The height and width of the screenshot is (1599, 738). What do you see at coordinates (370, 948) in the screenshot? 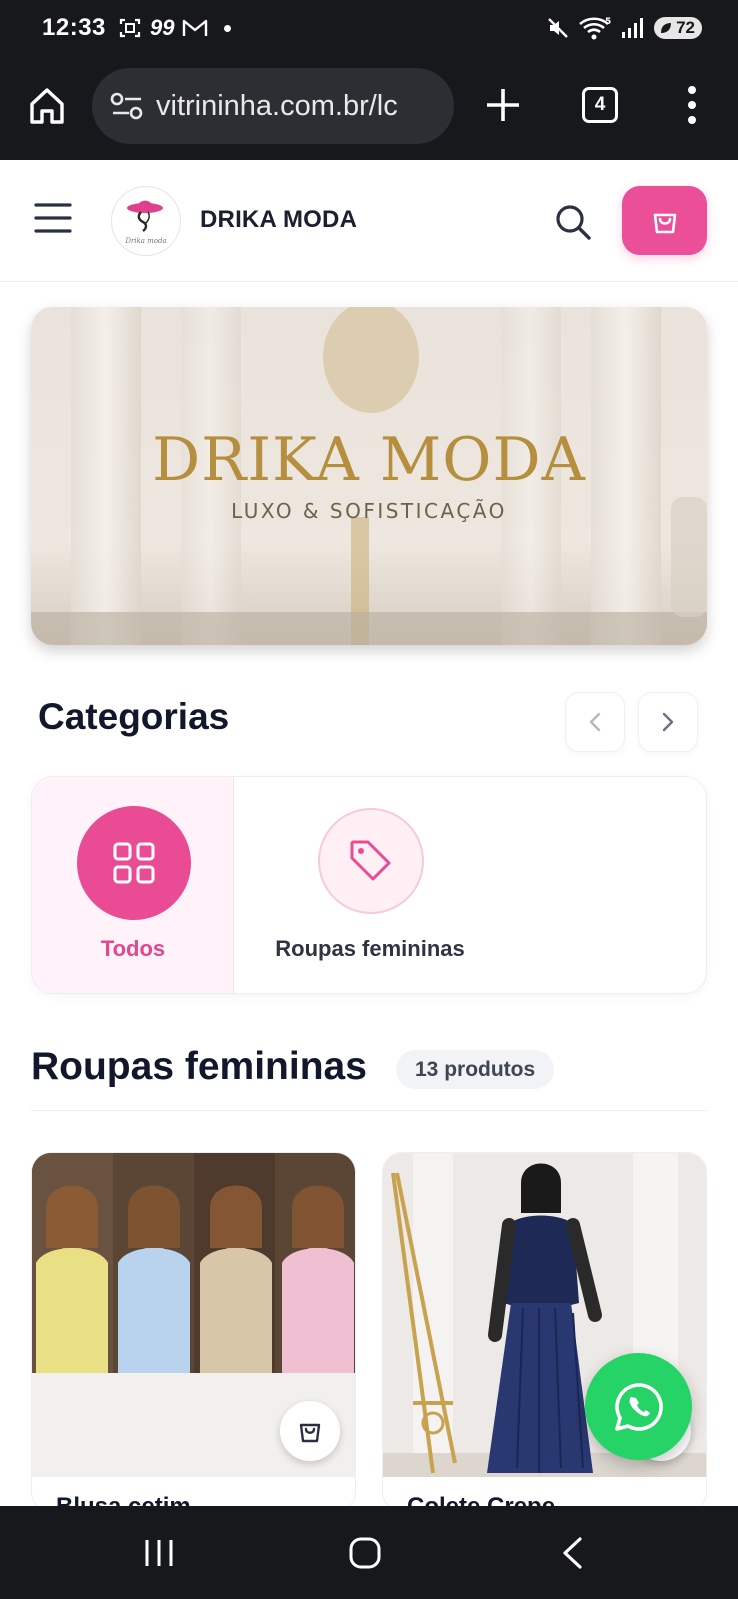
I see `category-label: Roupas femininas` at bounding box center [370, 948].